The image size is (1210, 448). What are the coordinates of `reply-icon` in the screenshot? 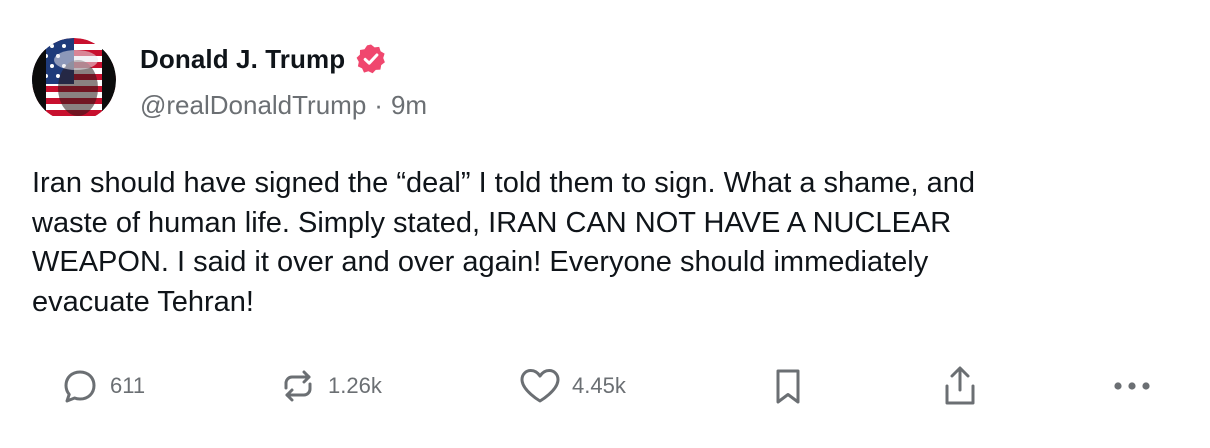 It's located at (80, 386).